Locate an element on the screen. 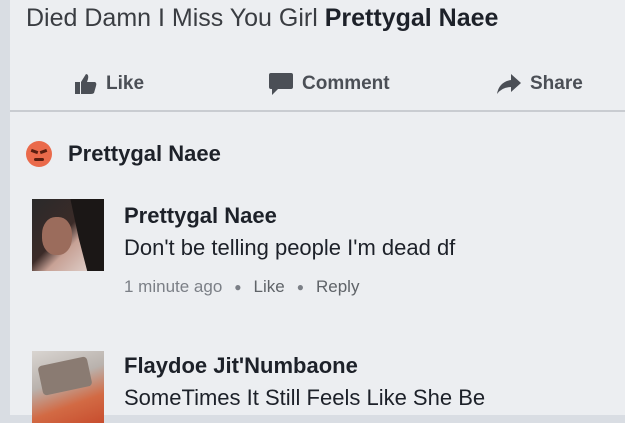 The height and width of the screenshot is (423, 625). comment-label: Comment is located at coordinates (346, 83).